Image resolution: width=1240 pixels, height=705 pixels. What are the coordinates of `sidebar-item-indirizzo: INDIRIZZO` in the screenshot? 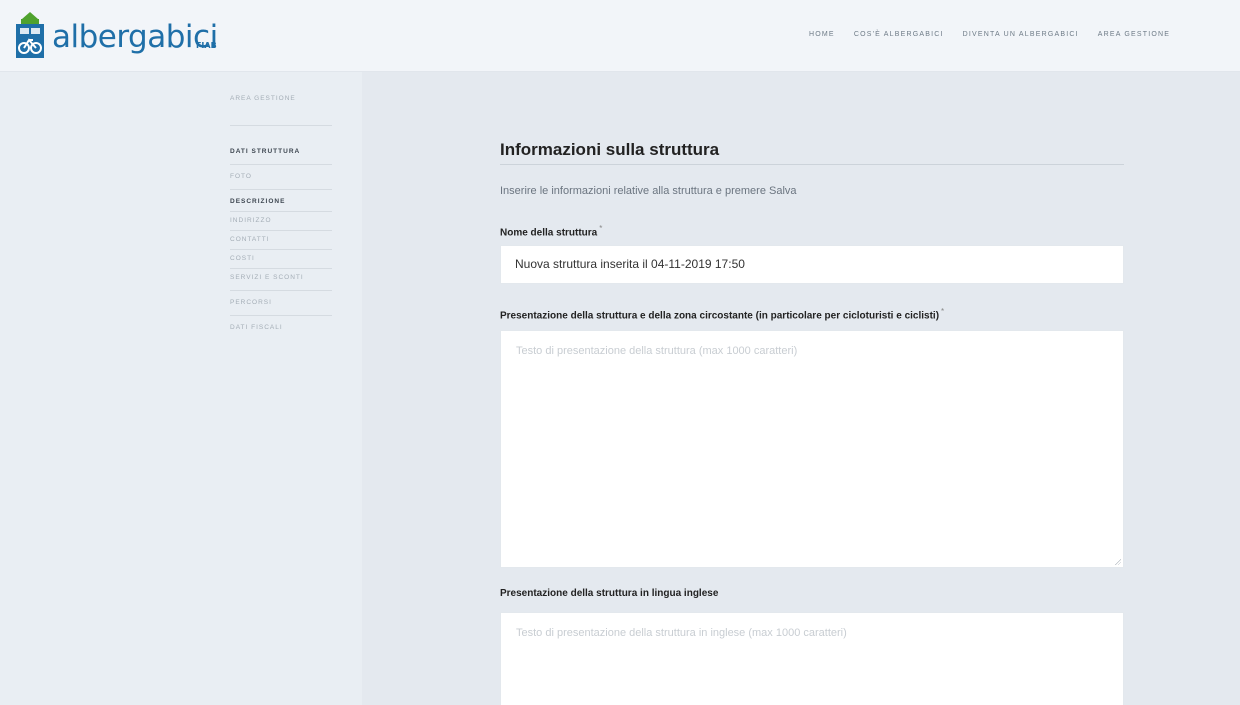 It's located at (281, 221).